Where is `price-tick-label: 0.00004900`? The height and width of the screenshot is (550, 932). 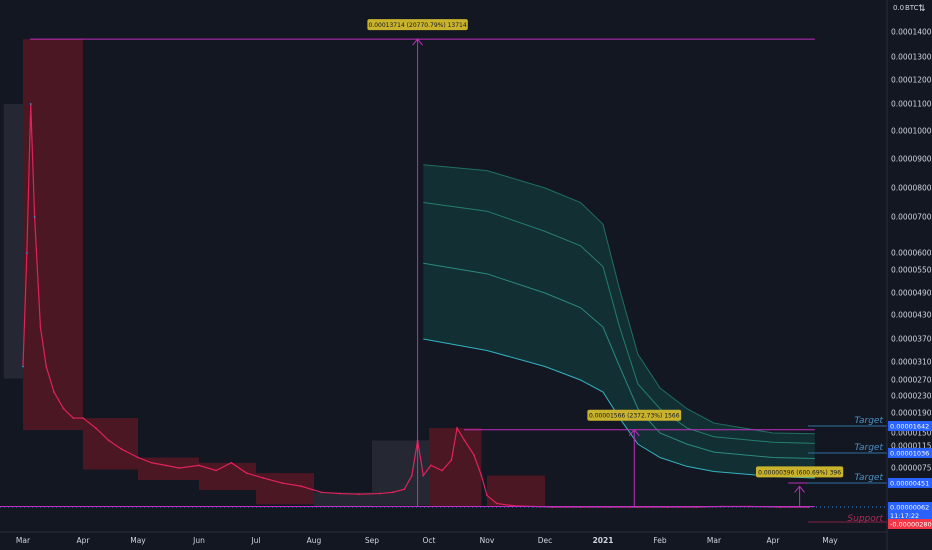
price-tick-label: 0.00004900 is located at coordinates (911, 293).